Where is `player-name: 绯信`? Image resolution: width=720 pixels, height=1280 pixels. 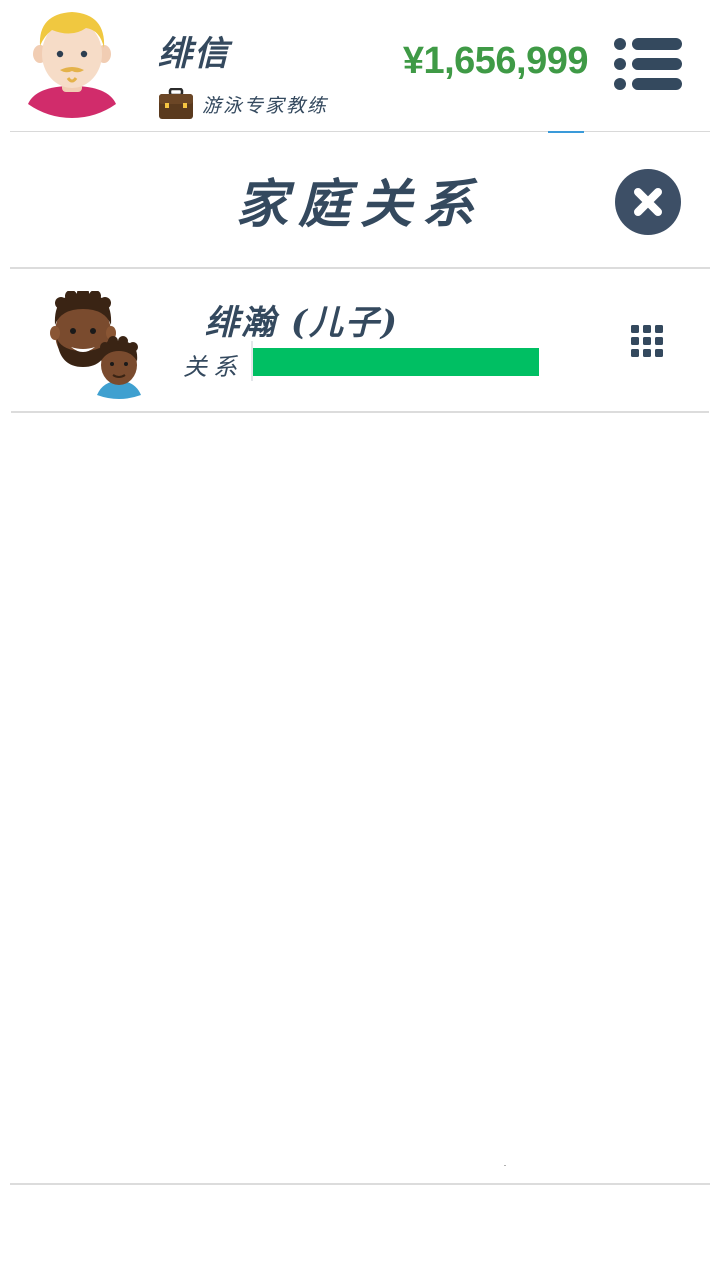
player-name: 绯信 is located at coordinates (194, 54).